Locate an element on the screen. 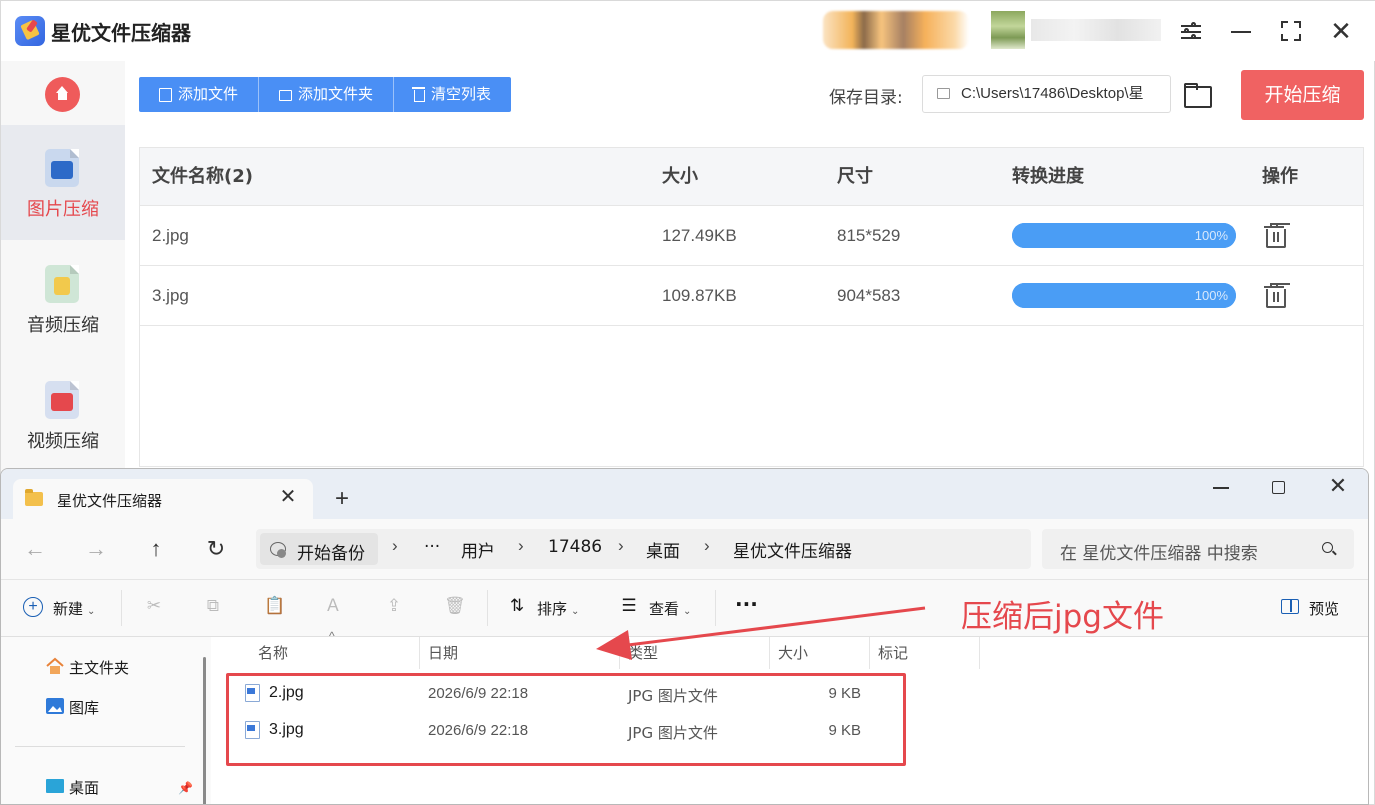 The image size is (1375, 805). clear-list-button: 清空列表 is located at coordinates (452, 94).